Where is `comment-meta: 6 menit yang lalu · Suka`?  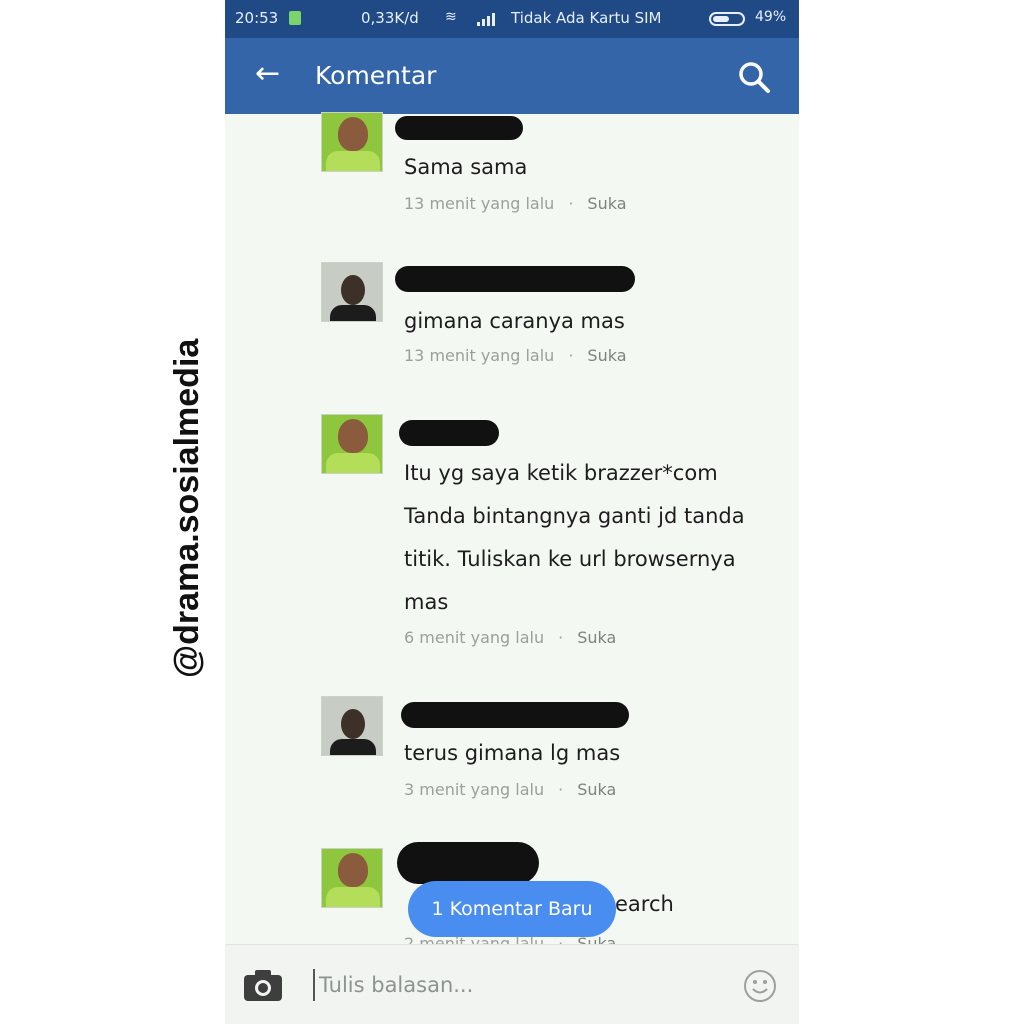 comment-meta: 6 menit yang lalu · Suka is located at coordinates (510, 637).